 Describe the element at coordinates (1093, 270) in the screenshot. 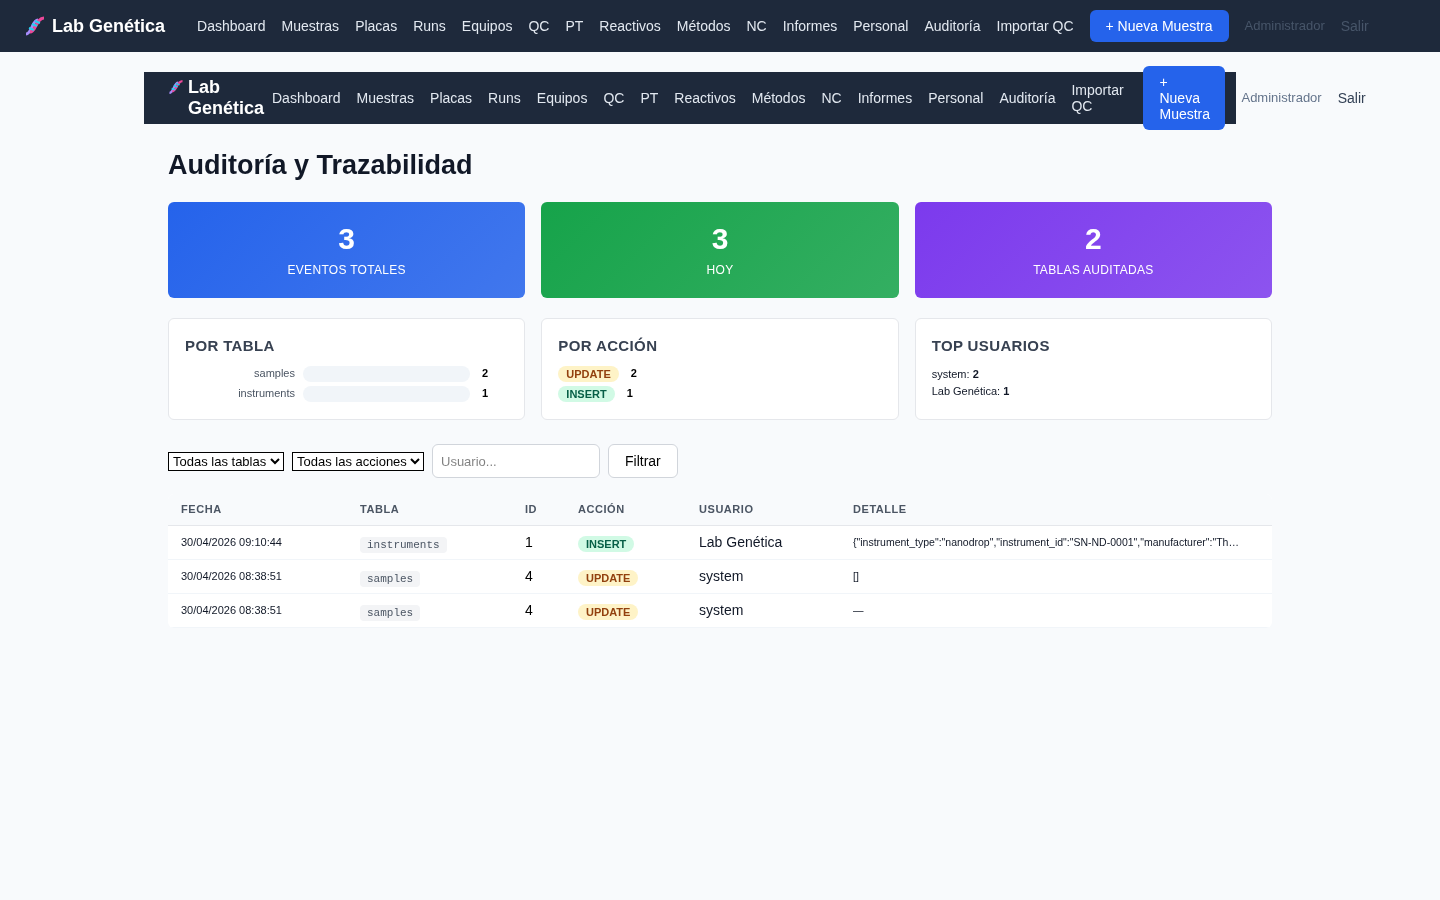

I see `stat-label: TABLAS AUDITADAS` at that location.